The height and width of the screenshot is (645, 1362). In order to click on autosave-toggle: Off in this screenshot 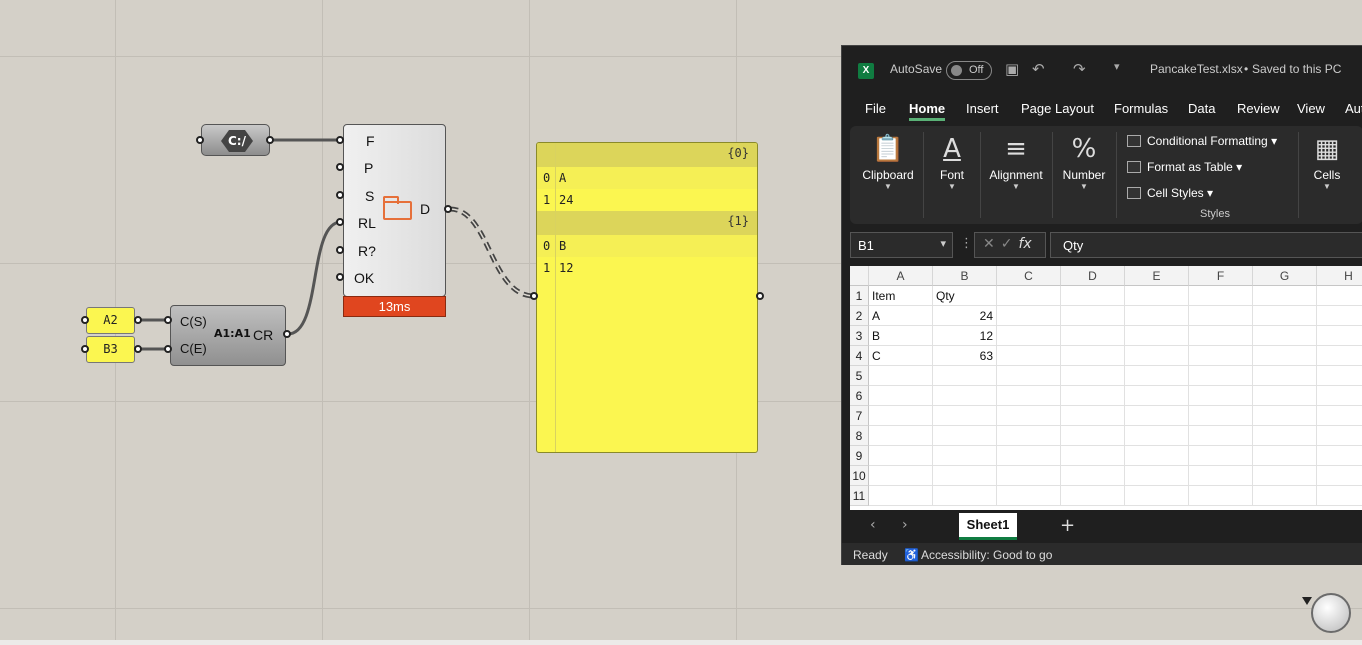, I will do `click(969, 70)`.